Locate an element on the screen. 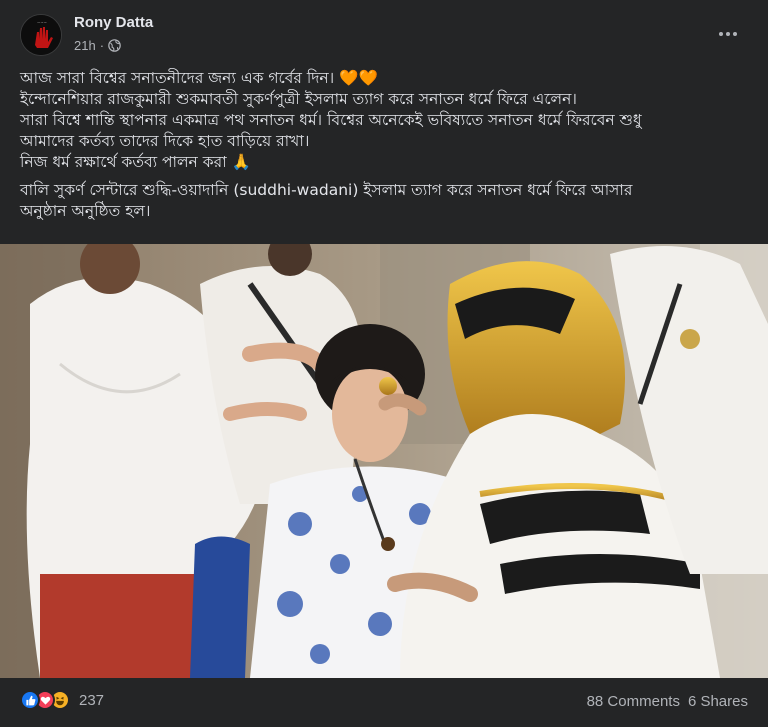 The height and width of the screenshot is (727, 768). avatar: ~~~ is located at coordinates (41, 35).